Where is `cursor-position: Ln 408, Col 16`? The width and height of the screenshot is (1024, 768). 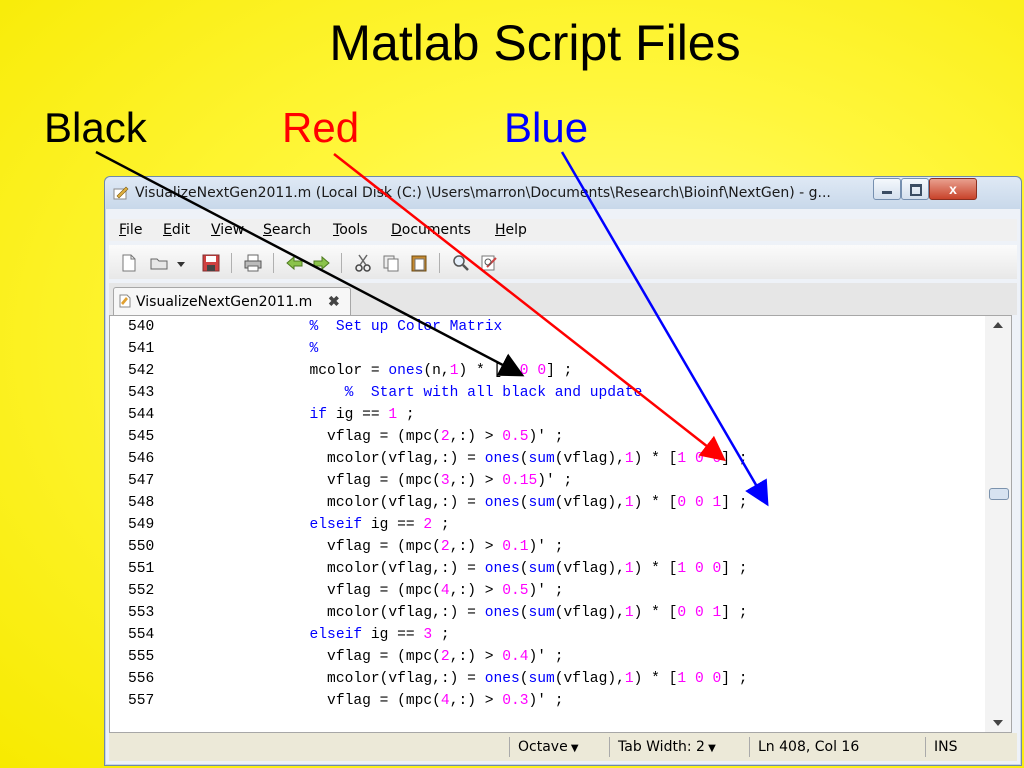
cursor-position: Ln 408, Col 16 is located at coordinates (804, 747).